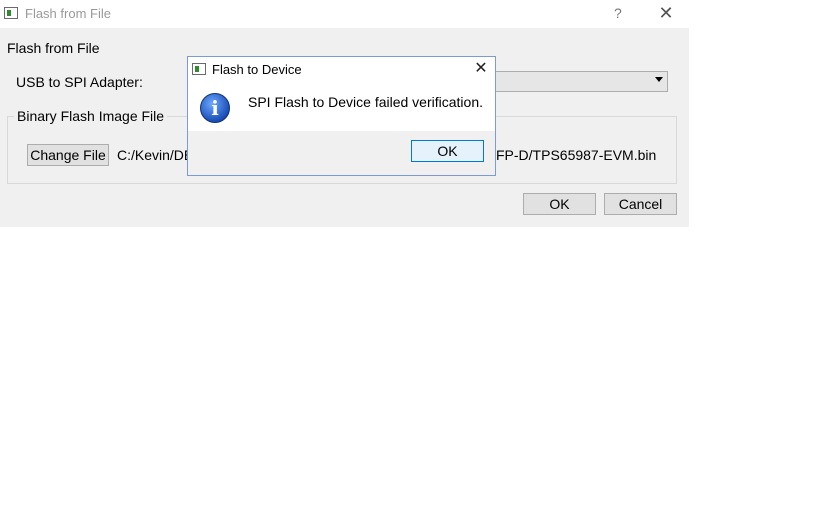 Image resolution: width=819 pixels, height=526 pixels. Describe the element at coordinates (91, 116) in the screenshot. I see `group-title: Binary Flash Image File` at that location.